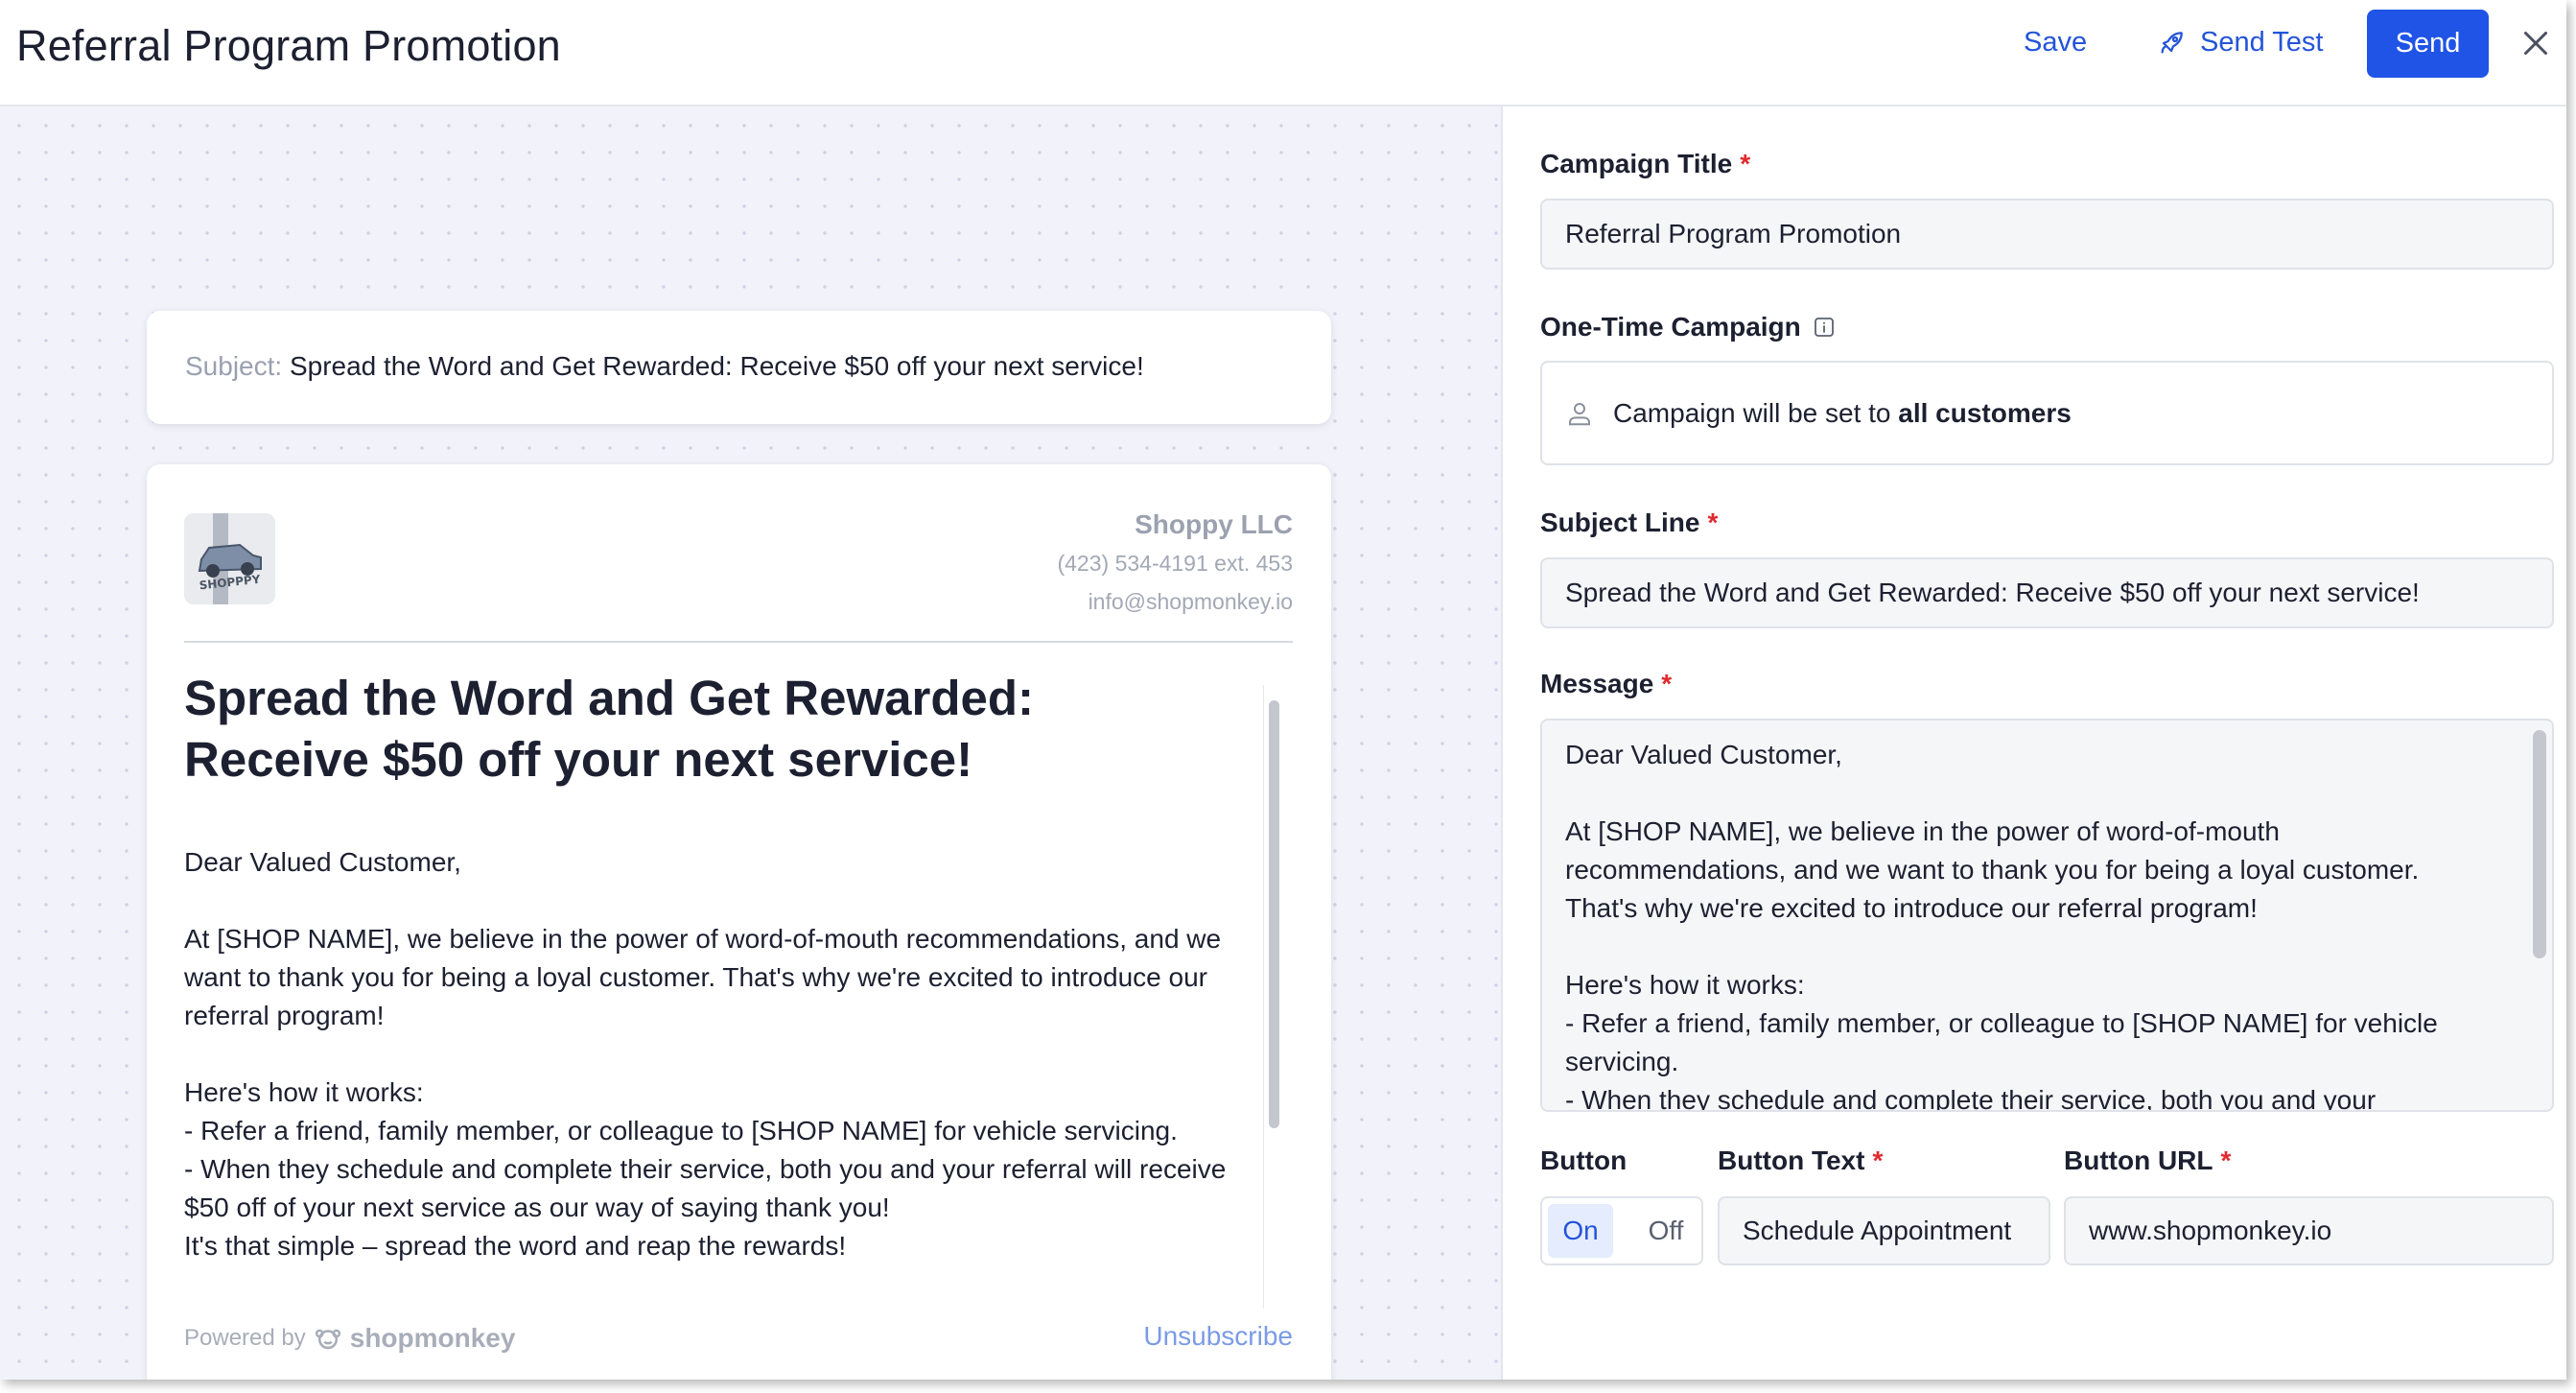  Describe the element at coordinates (1190, 601) in the screenshot. I see `shop-email: info@shopmonkey.io` at that location.